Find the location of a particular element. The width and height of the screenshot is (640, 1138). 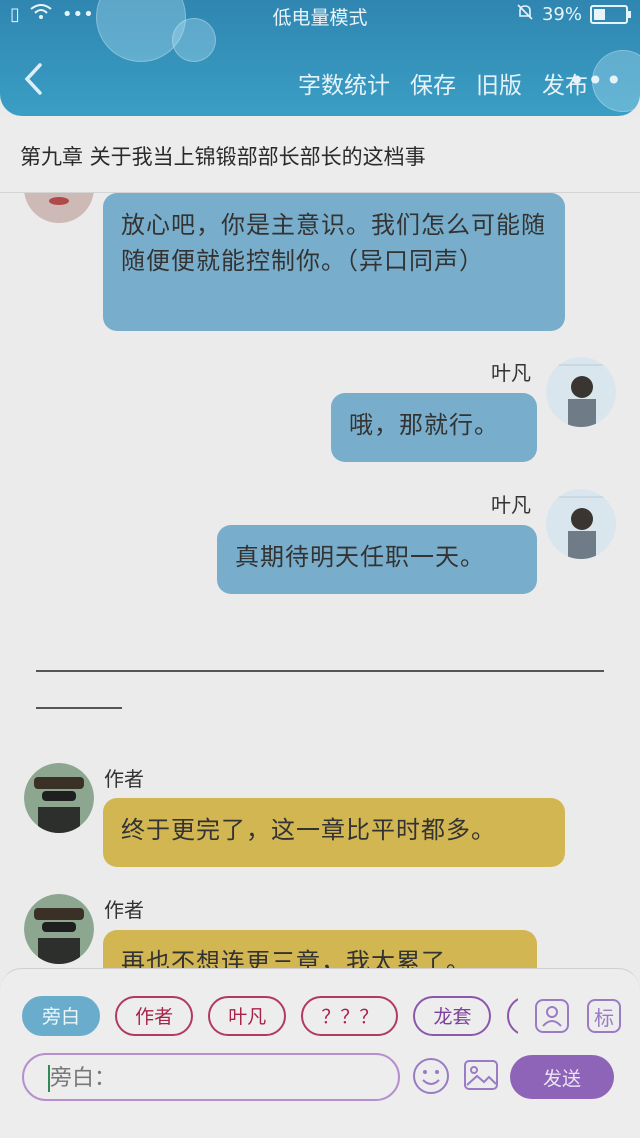

emoji-button is located at coordinates (431, 1076).